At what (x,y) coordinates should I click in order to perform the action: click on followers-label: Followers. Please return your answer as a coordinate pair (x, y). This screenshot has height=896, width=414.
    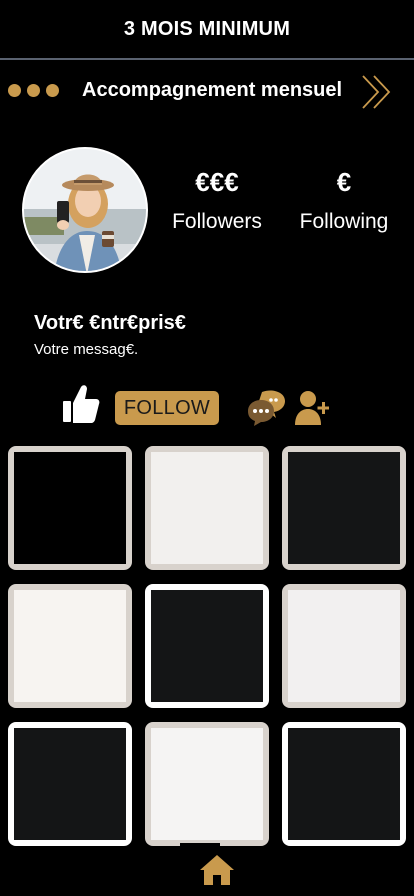
    Looking at the image, I should click on (217, 222).